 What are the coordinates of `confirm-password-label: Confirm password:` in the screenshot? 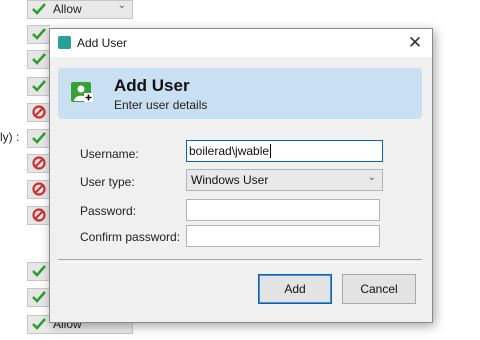 It's located at (130, 237).